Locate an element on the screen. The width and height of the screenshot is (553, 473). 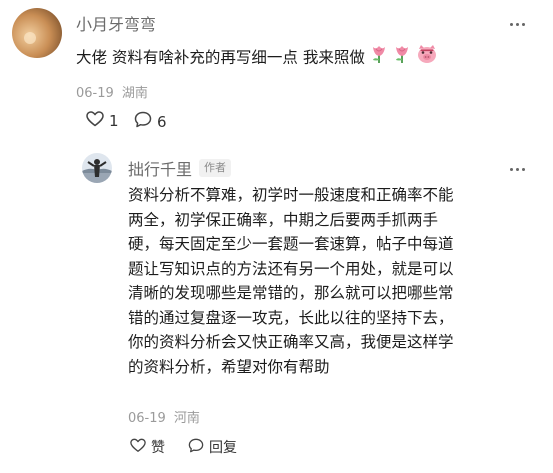
reply-author-name: 拙行千里 is located at coordinates (160, 168).